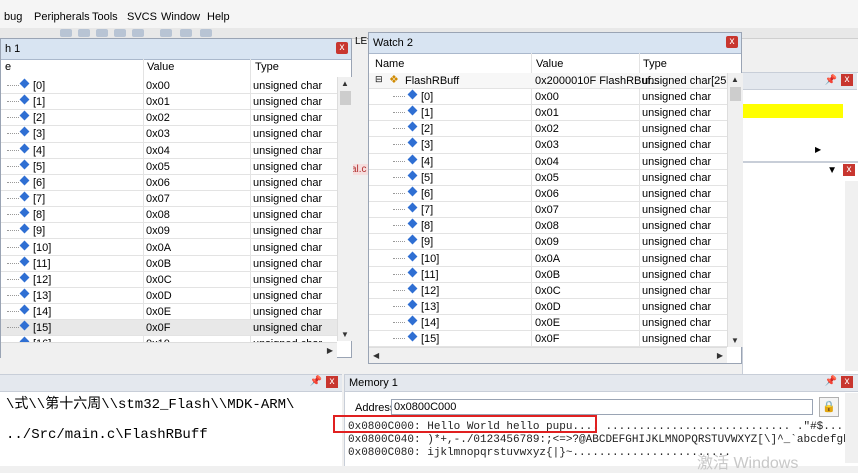  What do you see at coordinates (158, 86) in the screenshot?
I see `row-value: 0x00` at bounding box center [158, 86].